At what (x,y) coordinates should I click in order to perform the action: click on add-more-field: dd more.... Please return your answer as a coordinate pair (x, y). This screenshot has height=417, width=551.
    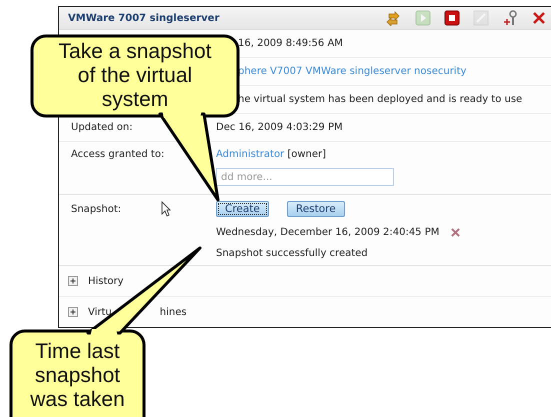
    Looking at the image, I should click on (305, 177).